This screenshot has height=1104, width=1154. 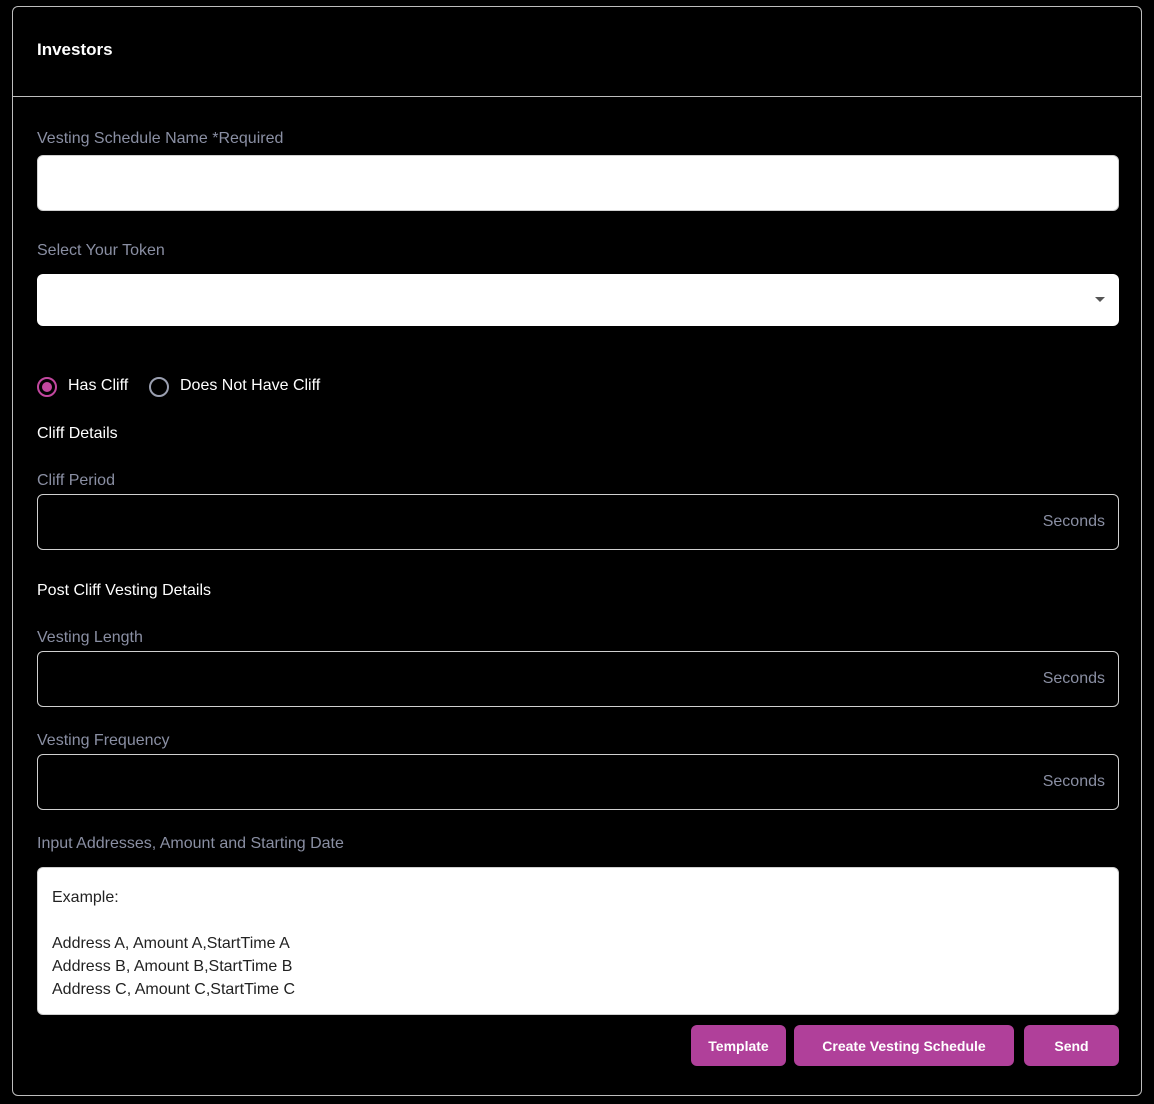 What do you see at coordinates (75, 49) in the screenshot?
I see `page-title: Investors` at bounding box center [75, 49].